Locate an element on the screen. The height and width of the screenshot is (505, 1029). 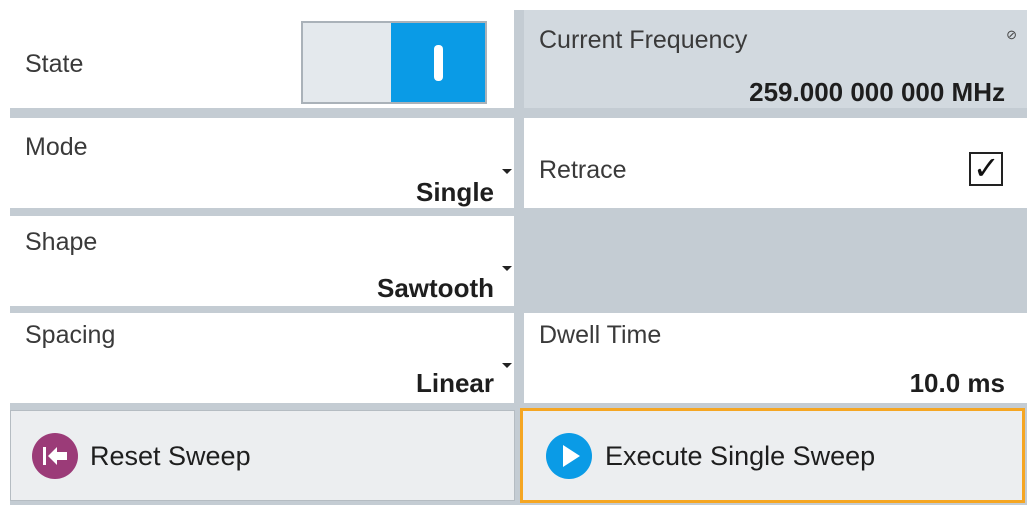
reset-arrow-icon is located at coordinates (55, 456).